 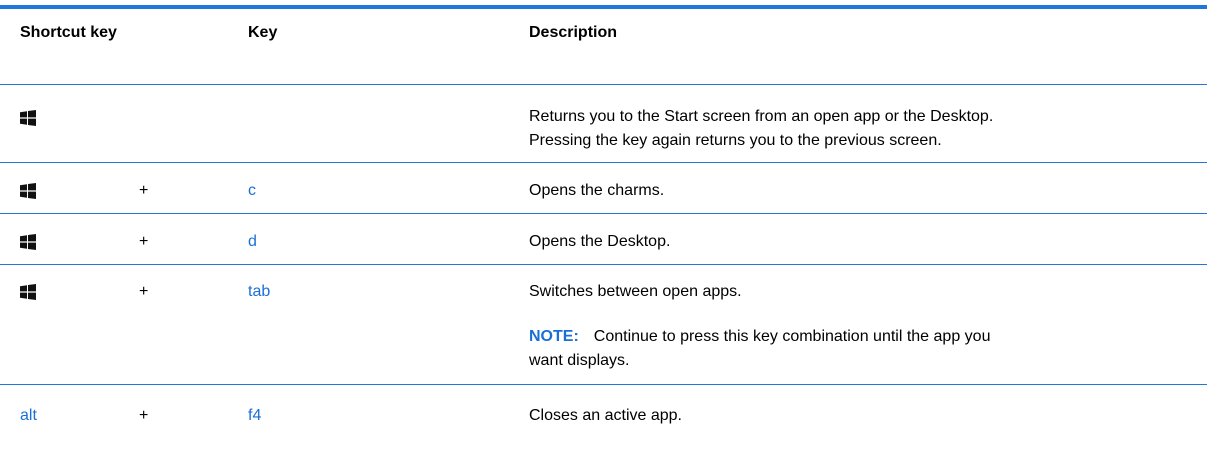 I want to click on key-link-tab: tab, so click(x=259, y=291).